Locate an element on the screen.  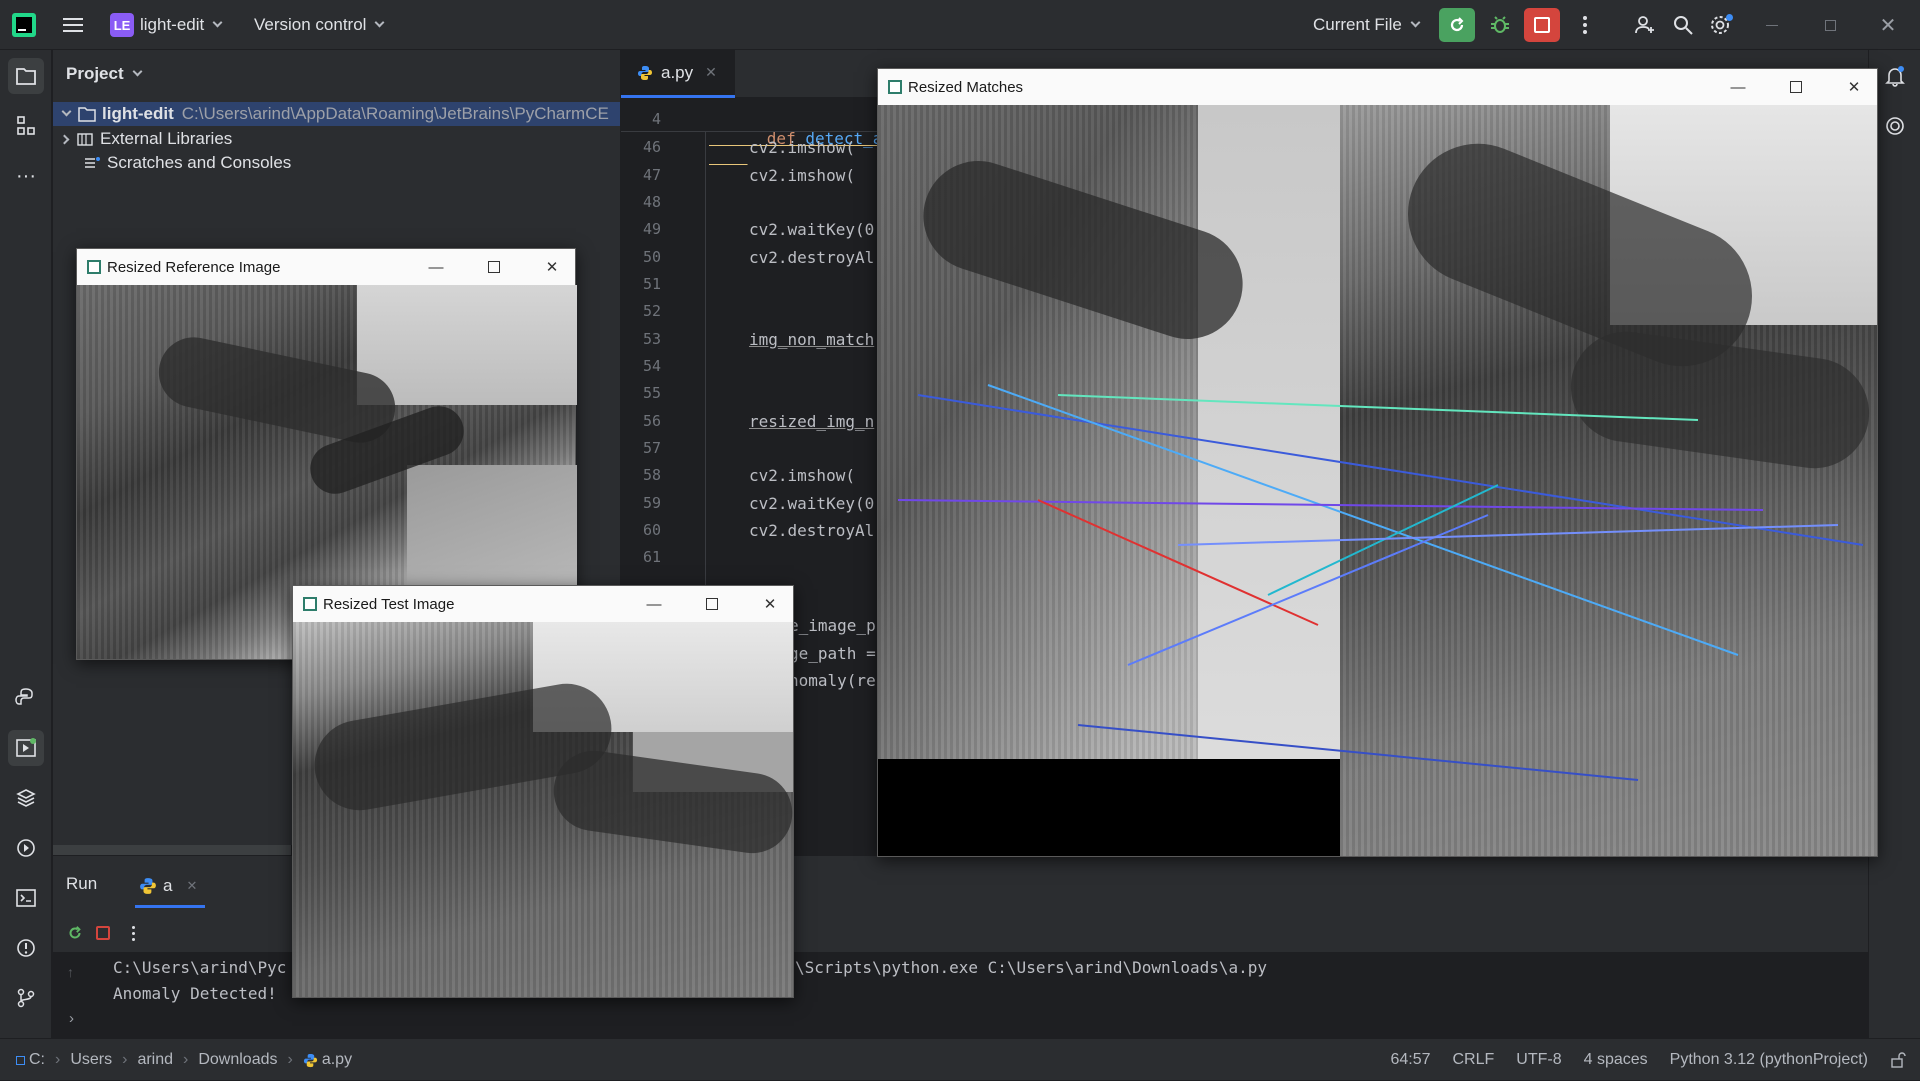
stop-run-icon is located at coordinates (103, 933).